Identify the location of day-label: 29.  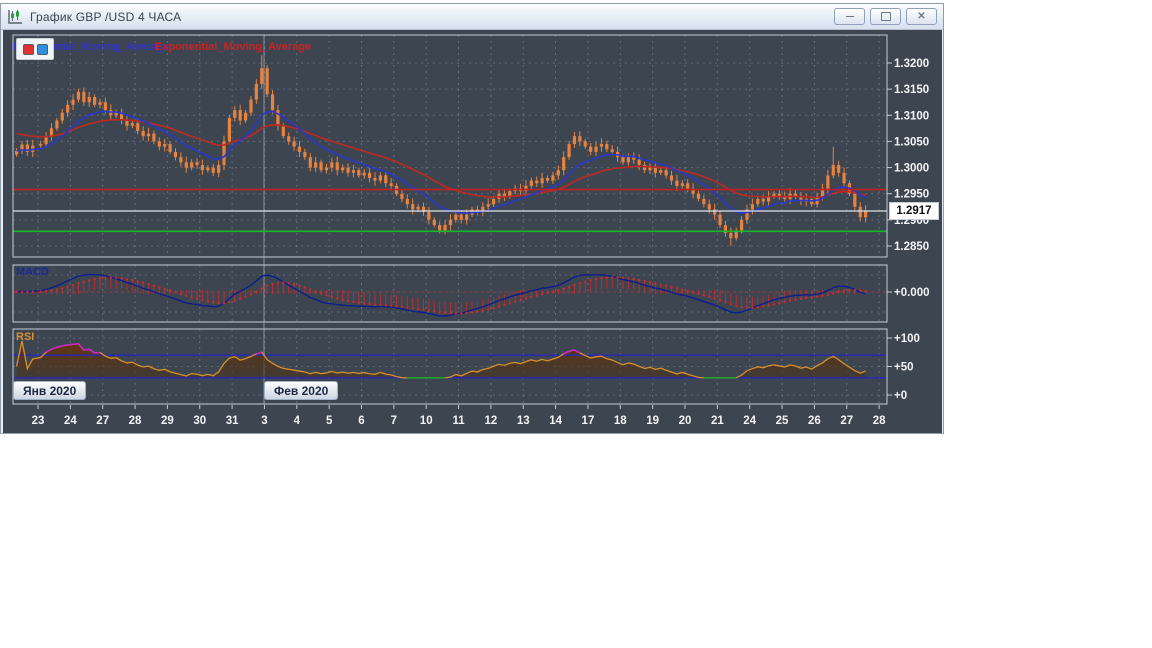
(167, 421).